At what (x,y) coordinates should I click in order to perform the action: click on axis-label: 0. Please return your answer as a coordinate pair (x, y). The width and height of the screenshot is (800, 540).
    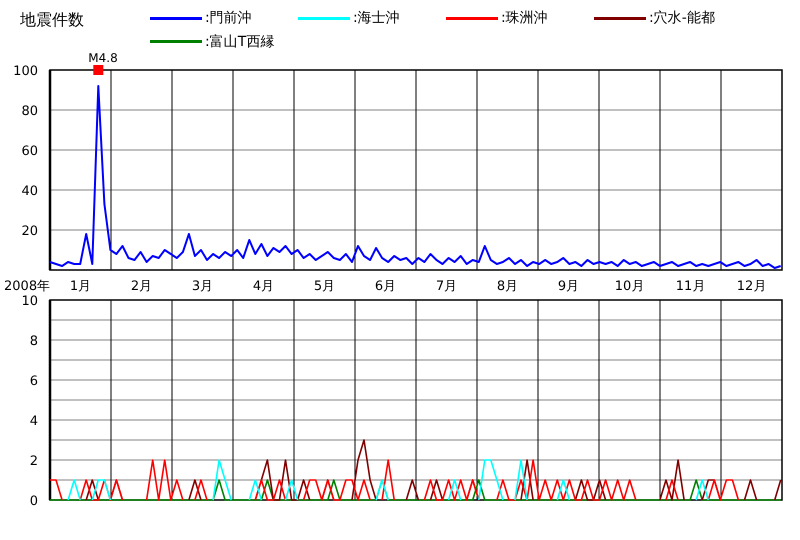
    Looking at the image, I should click on (34, 501).